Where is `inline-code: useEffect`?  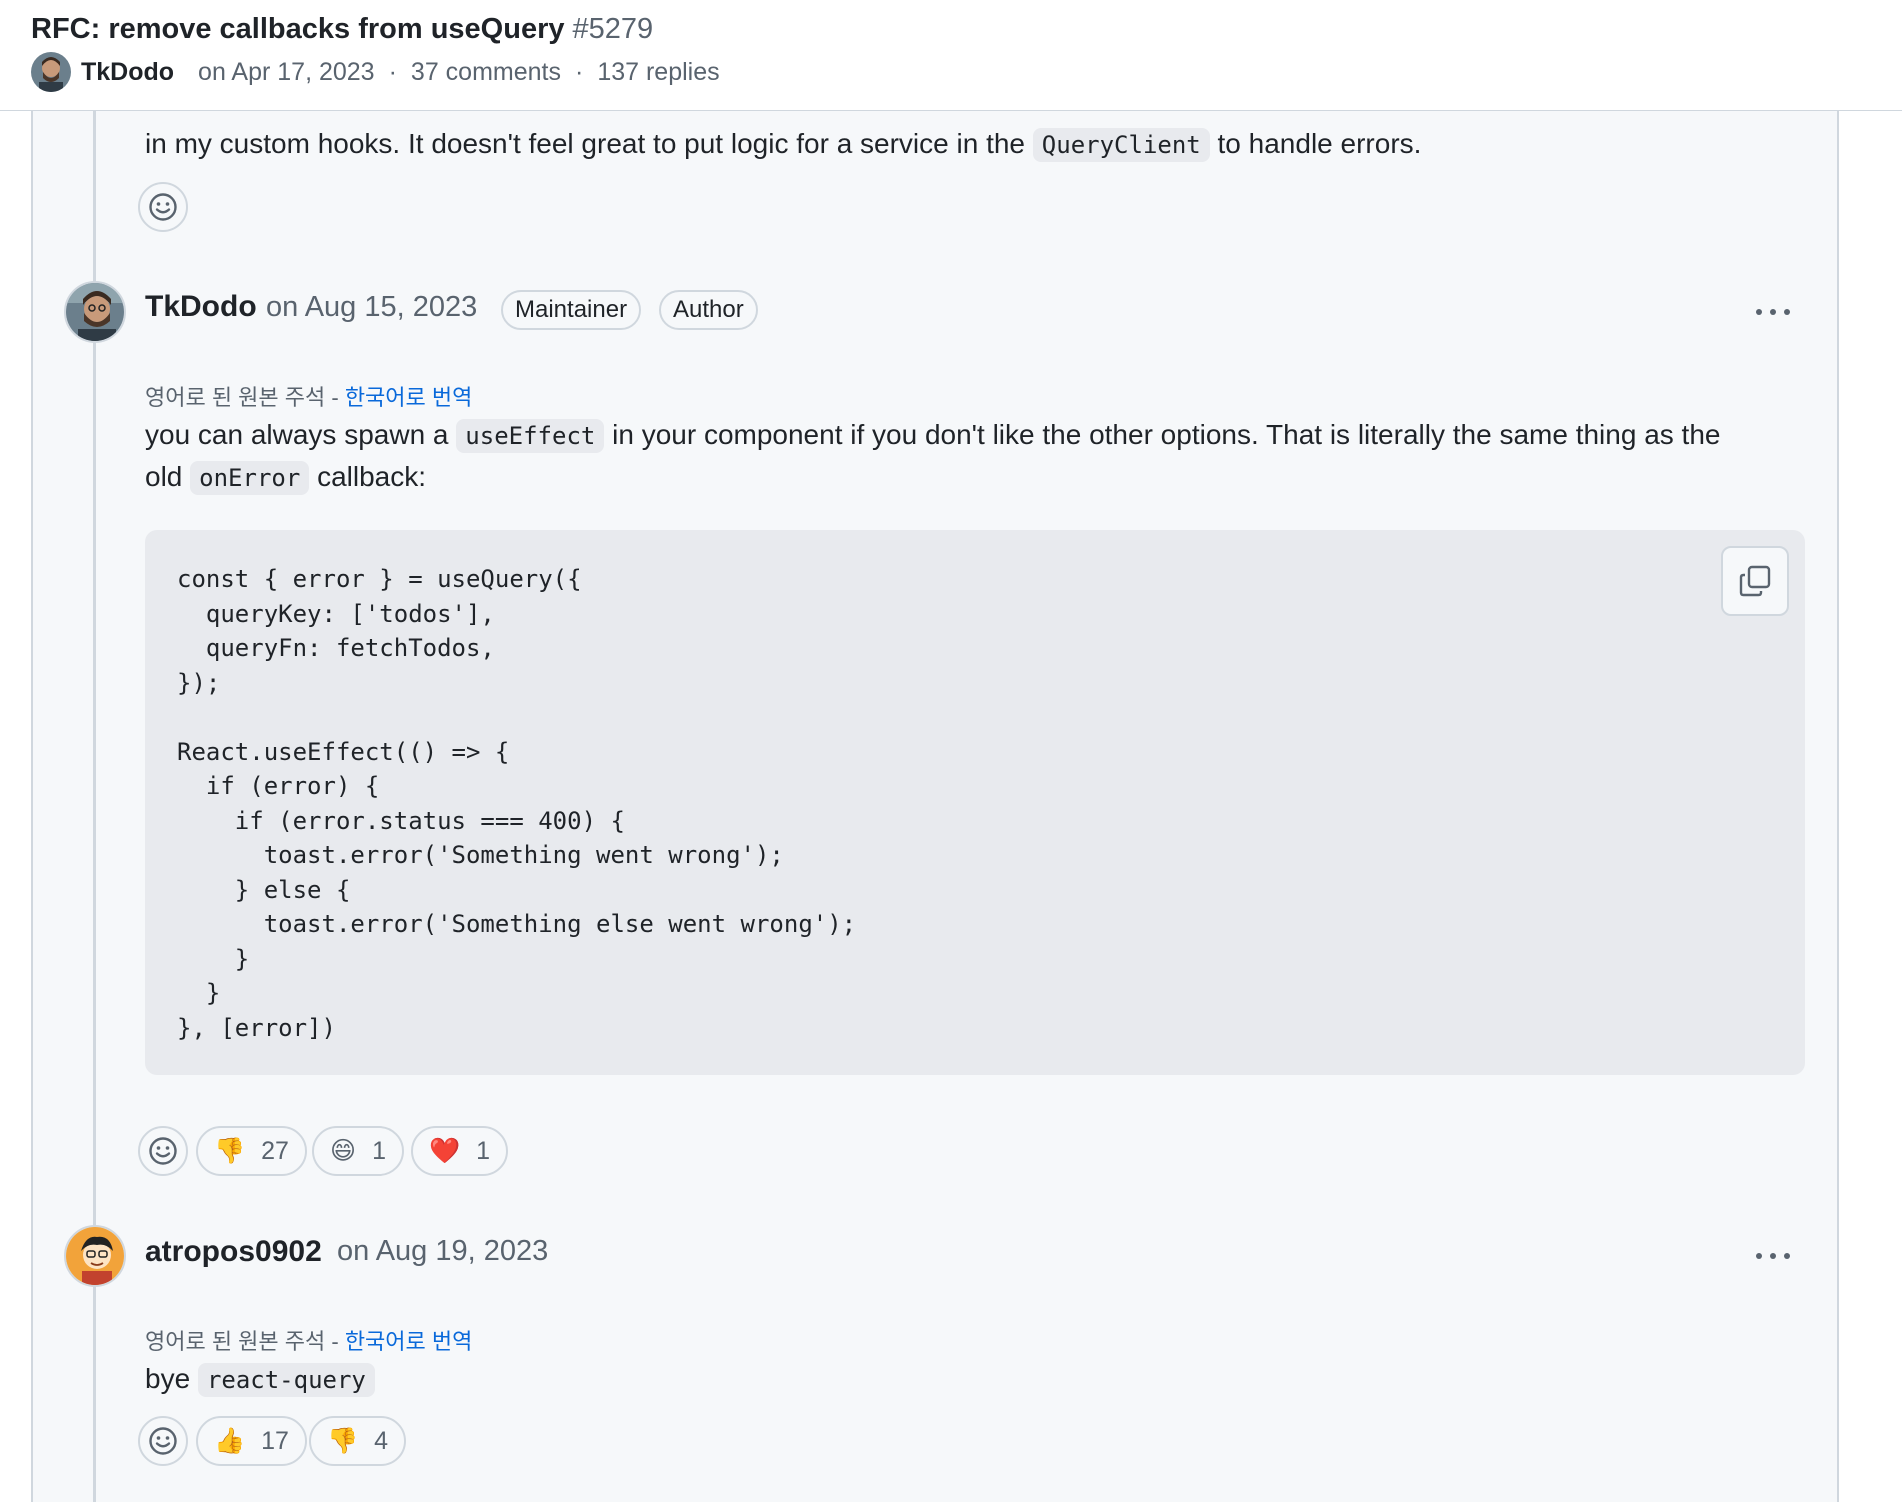
inline-code: useEffect is located at coordinates (530, 436).